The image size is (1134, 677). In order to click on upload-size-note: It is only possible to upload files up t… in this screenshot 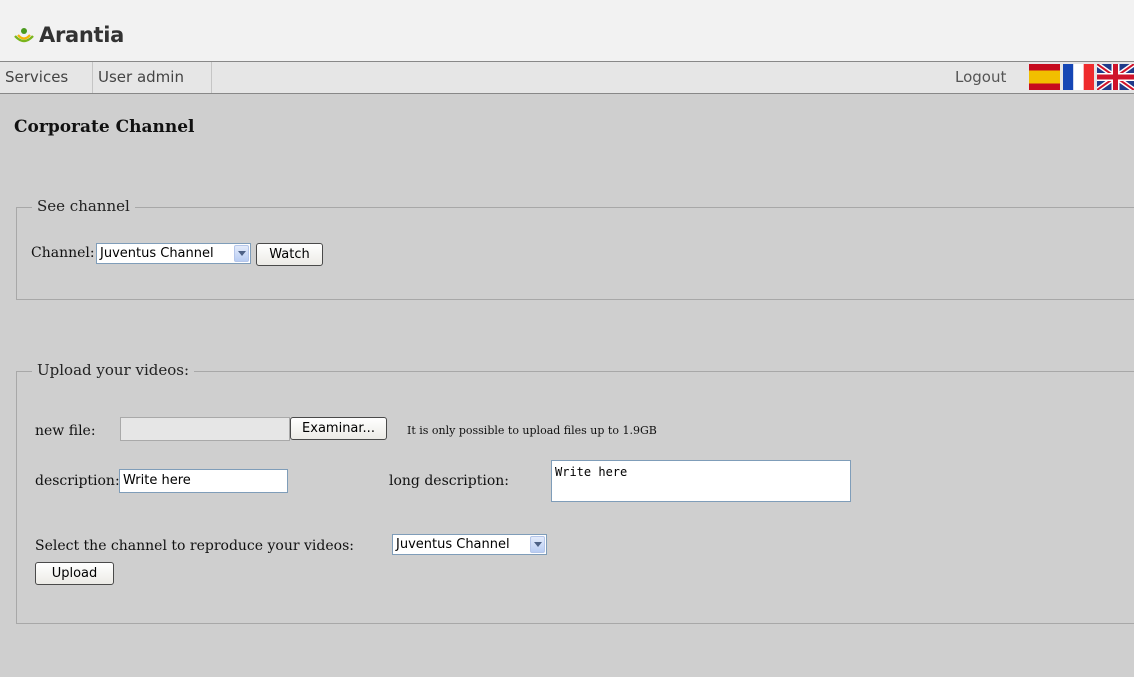, I will do `click(532, 430)`.